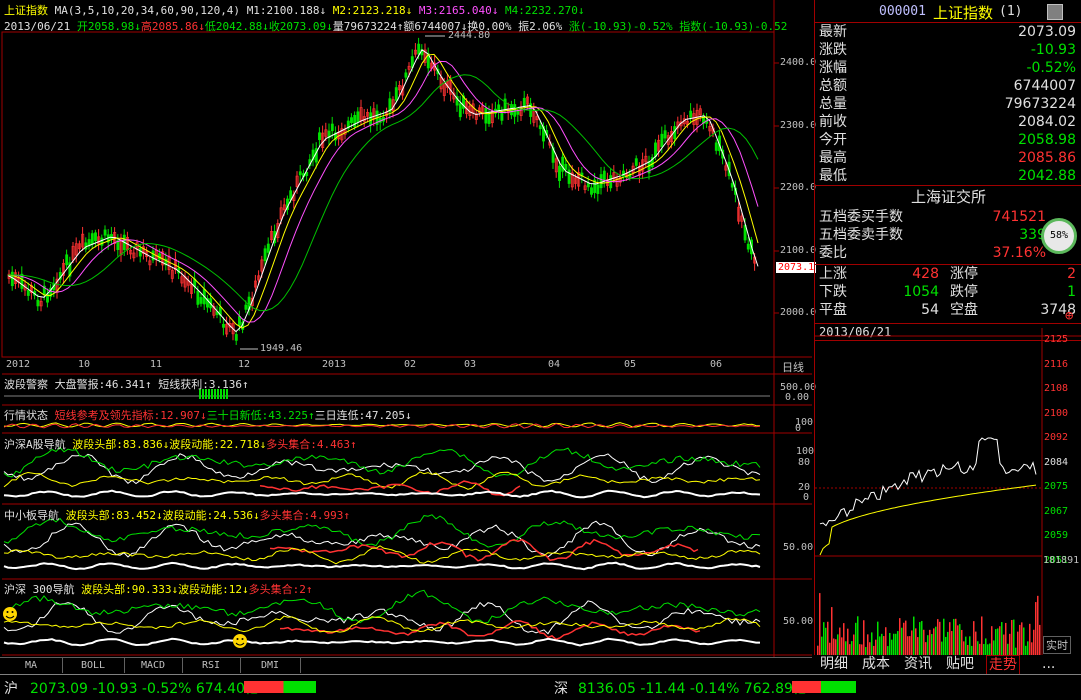 Image resolution: width=1081 pixels, height=700 pixels. I want to click on quote-row: 总量 79673224, so click(948, 104).